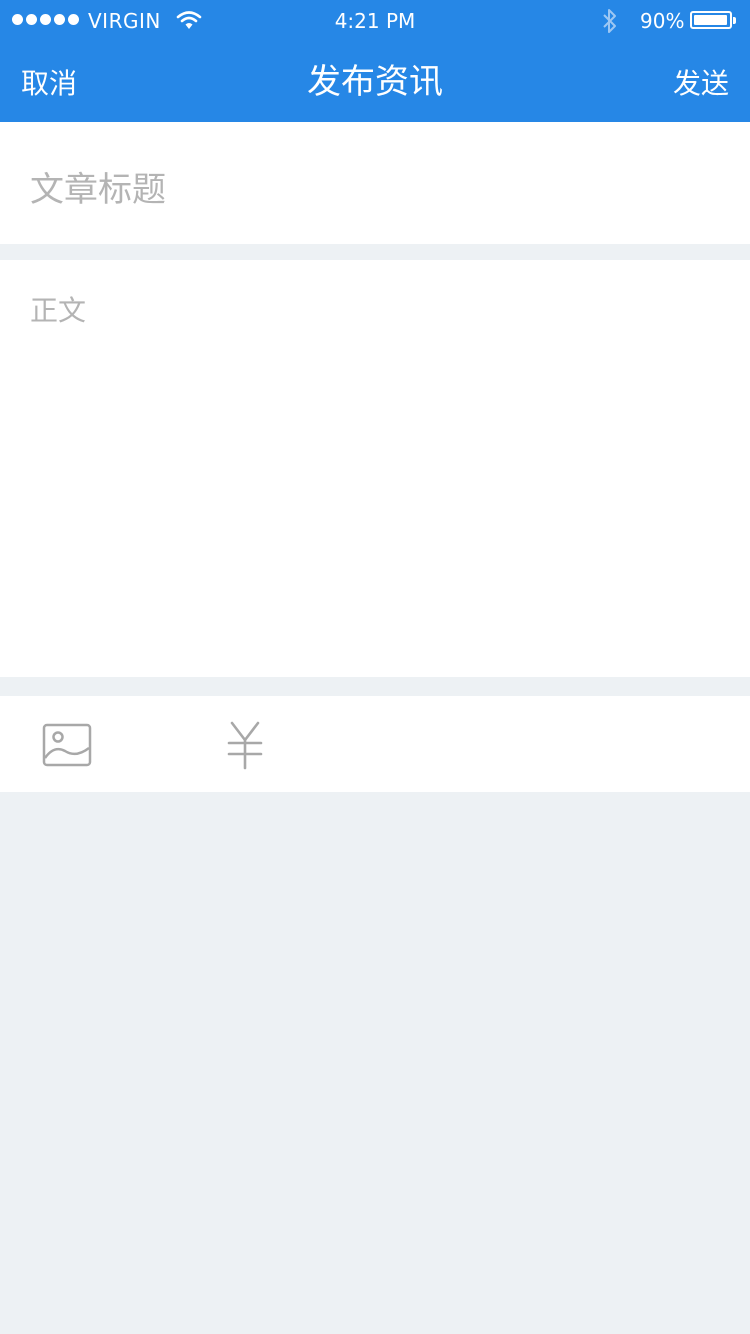 The image size is (750, 1334). I want to click on battery-percent: 90%, so click(662, 21).